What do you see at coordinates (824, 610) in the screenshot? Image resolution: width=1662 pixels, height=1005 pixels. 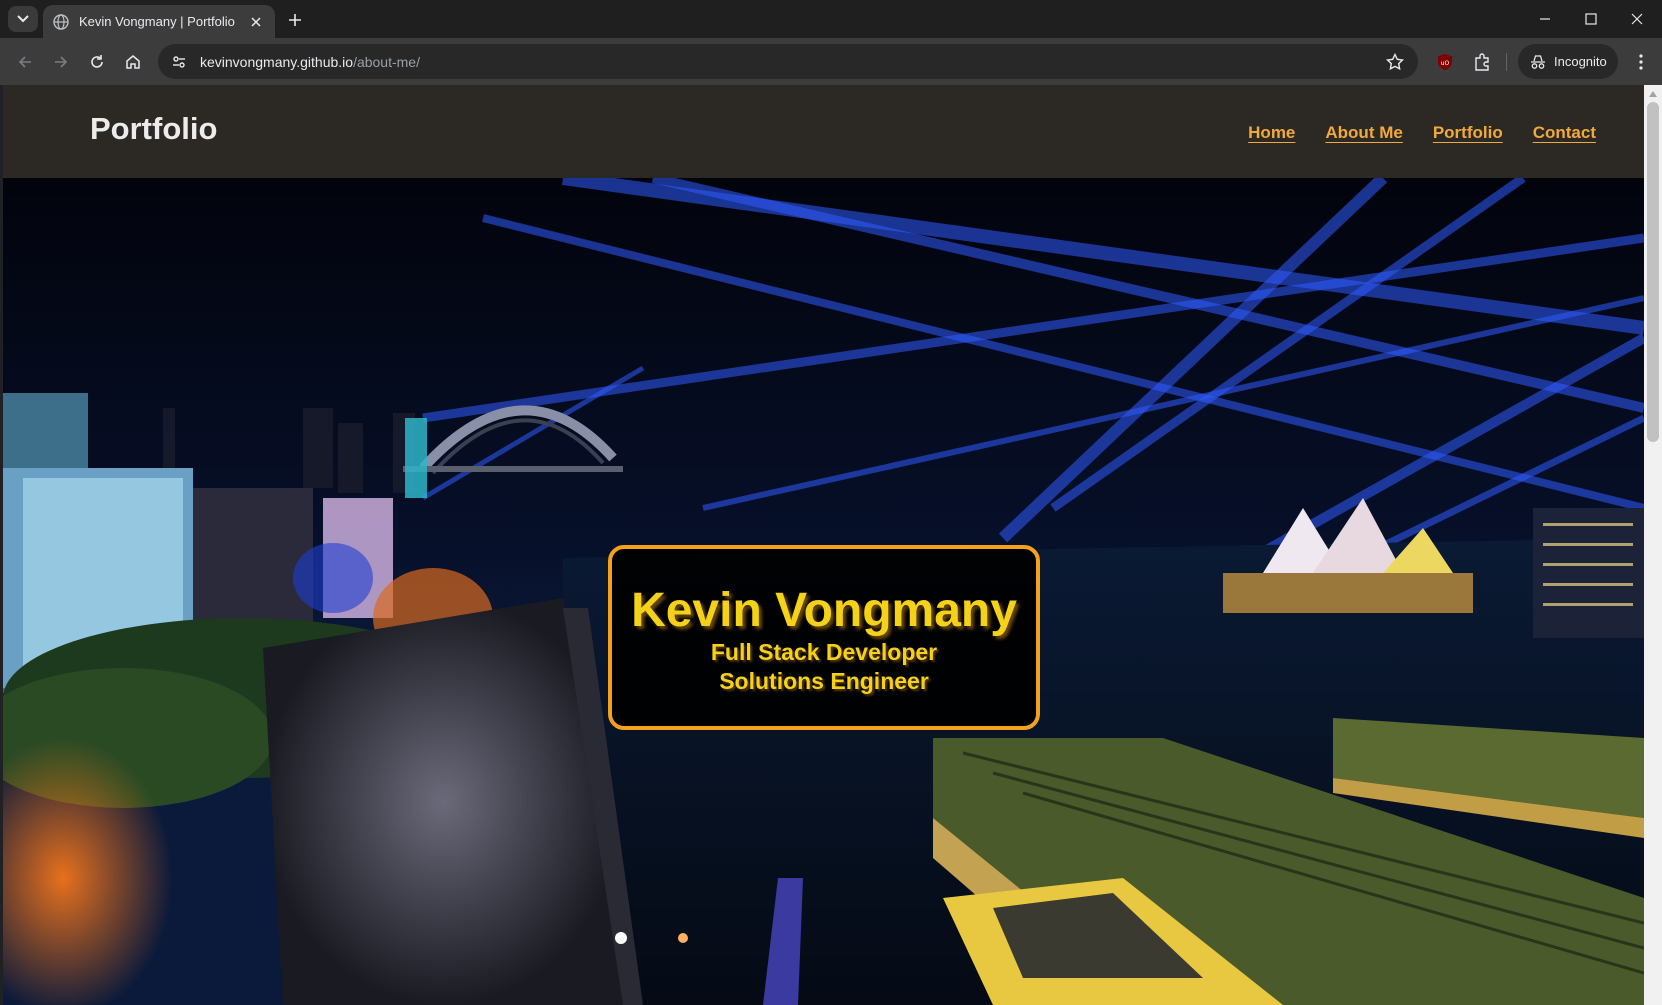 I see `hero-name: Kevin Vongmany` at bounding box center [824, 610].